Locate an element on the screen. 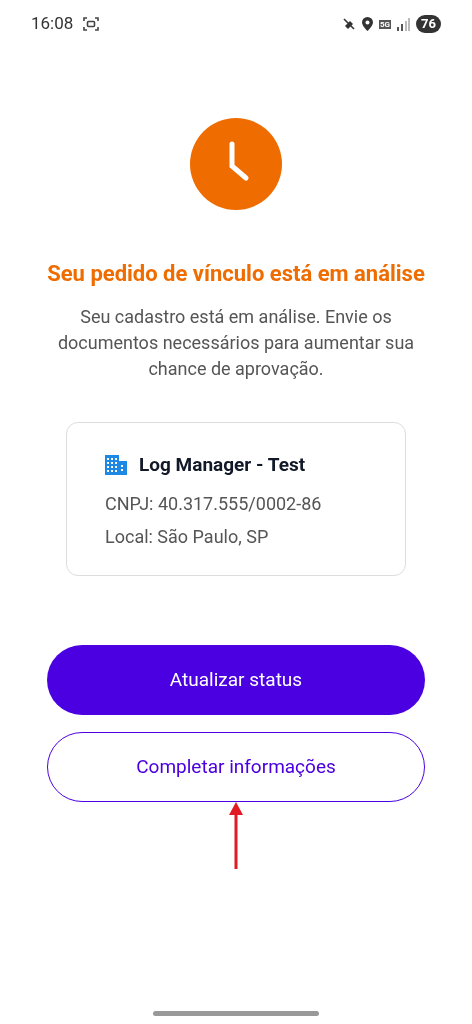 Image resolution: width=472 pixels, height=1024 pixels. company-name: Log Manager - Test is located at coordinates (222, 465).